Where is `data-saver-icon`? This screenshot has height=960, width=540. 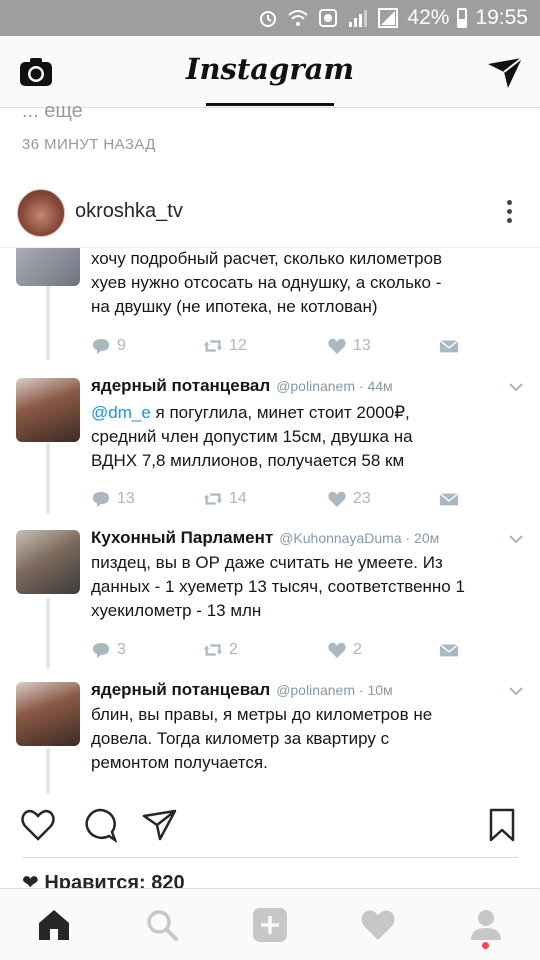 data-saver-icon is located at coordinates (328, 18).